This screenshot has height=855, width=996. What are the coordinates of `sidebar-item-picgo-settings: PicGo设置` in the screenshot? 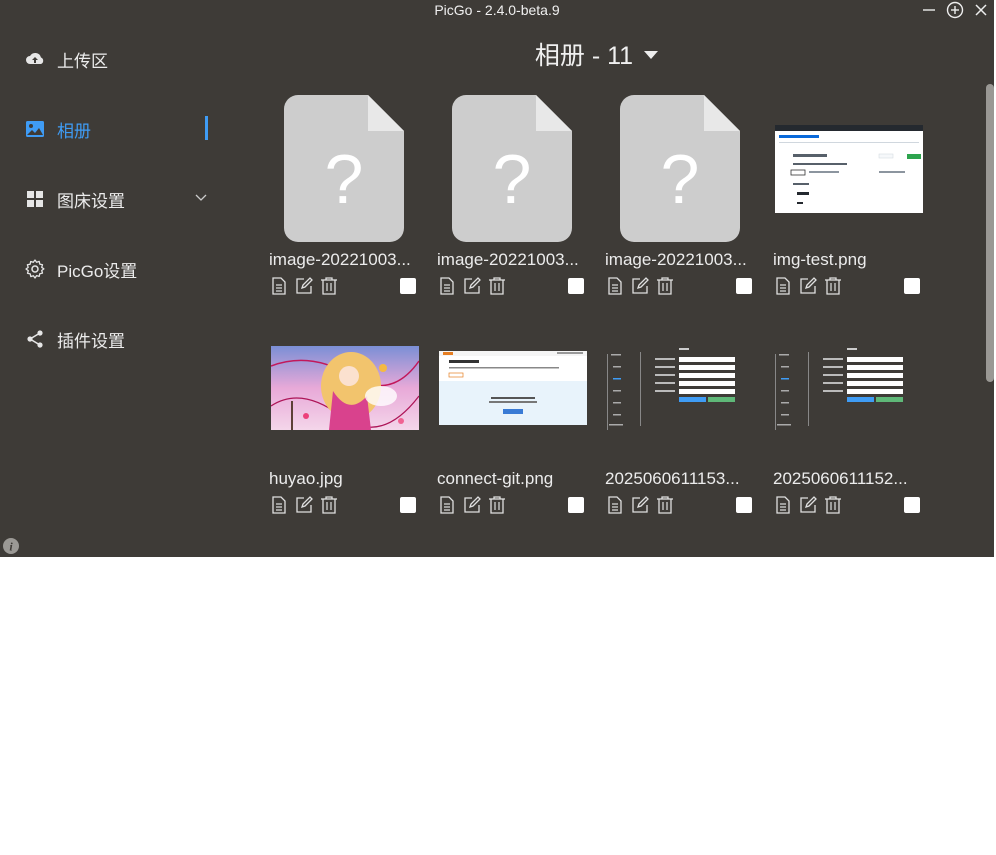 It's located at (119, 269).